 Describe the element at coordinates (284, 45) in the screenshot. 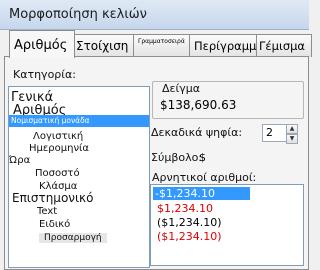

I see `tab-fill: Γέμισμα` at that location.